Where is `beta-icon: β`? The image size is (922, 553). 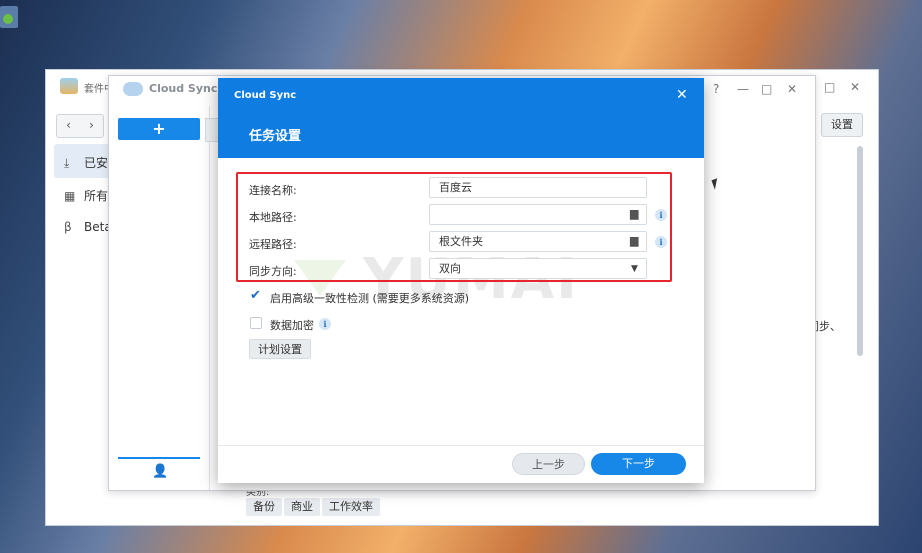 beta-icon: β is located at coordinates (68, 227).